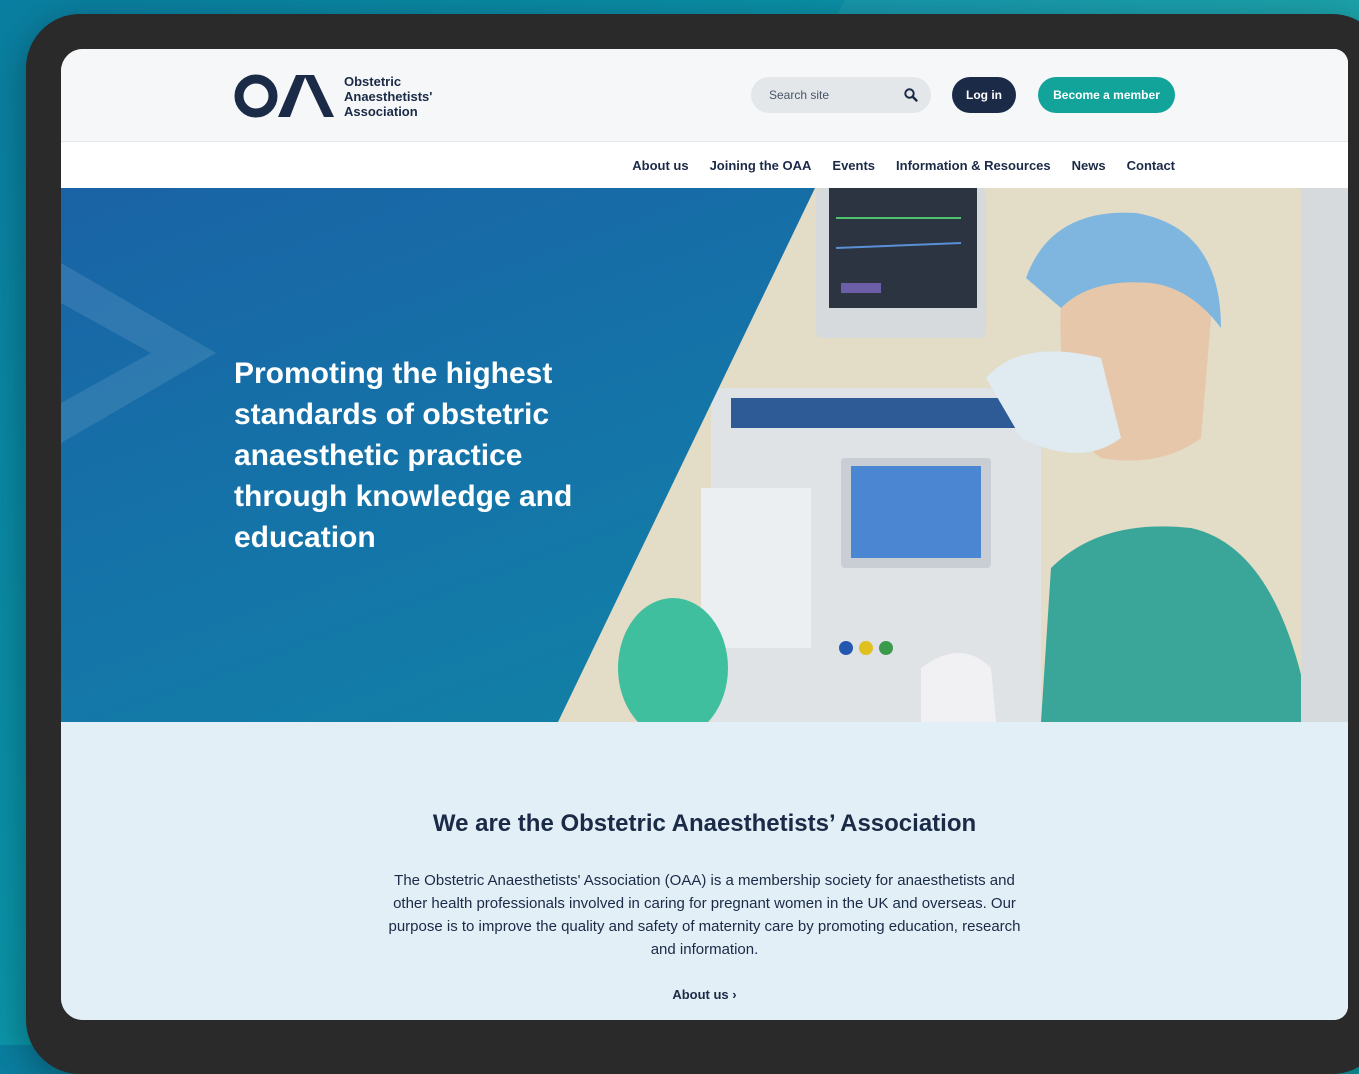  What do you see at coordinates (911, 95) in the screenshot?
I see `search-icon` at bounding box center [911, 95].